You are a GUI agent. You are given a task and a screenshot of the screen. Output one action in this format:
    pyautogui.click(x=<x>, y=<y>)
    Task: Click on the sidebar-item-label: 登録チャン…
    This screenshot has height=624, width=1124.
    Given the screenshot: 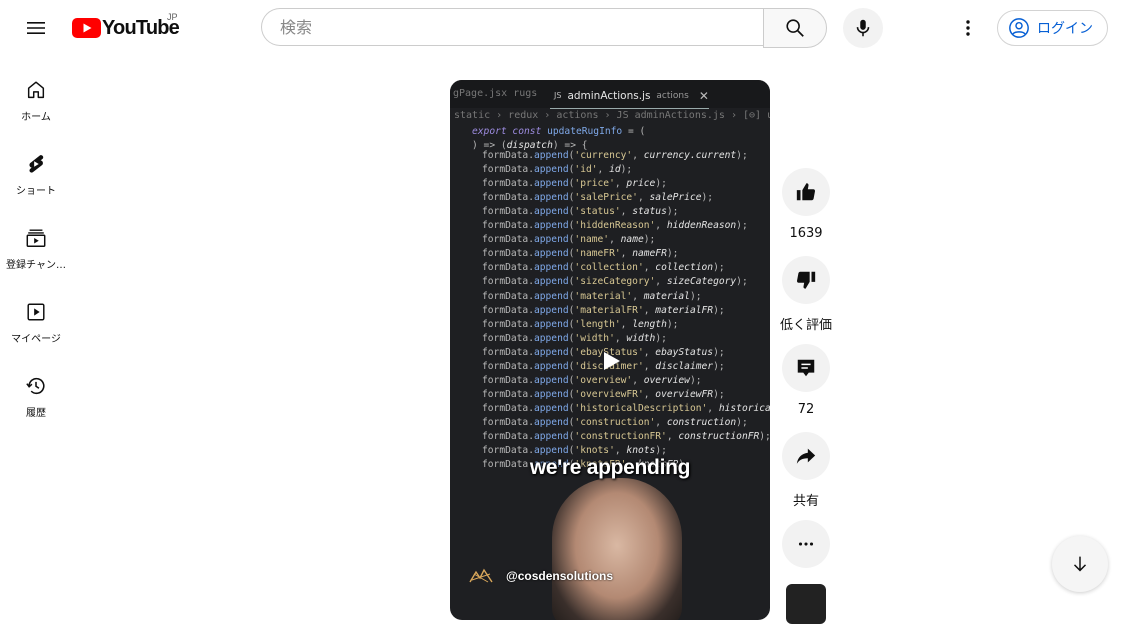 What is the action you would take?
    pyautogui.click(x=36, y=265)
    